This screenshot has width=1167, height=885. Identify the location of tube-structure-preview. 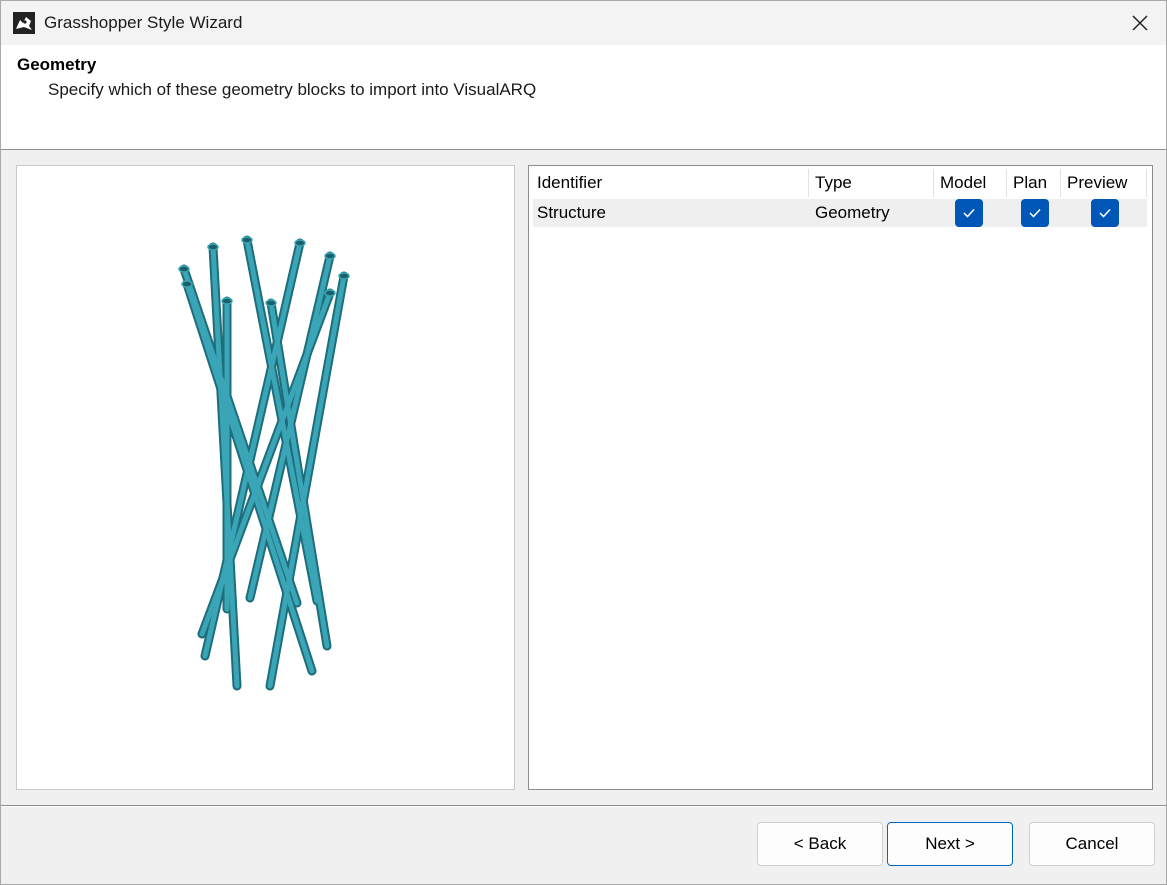
(264, 463).